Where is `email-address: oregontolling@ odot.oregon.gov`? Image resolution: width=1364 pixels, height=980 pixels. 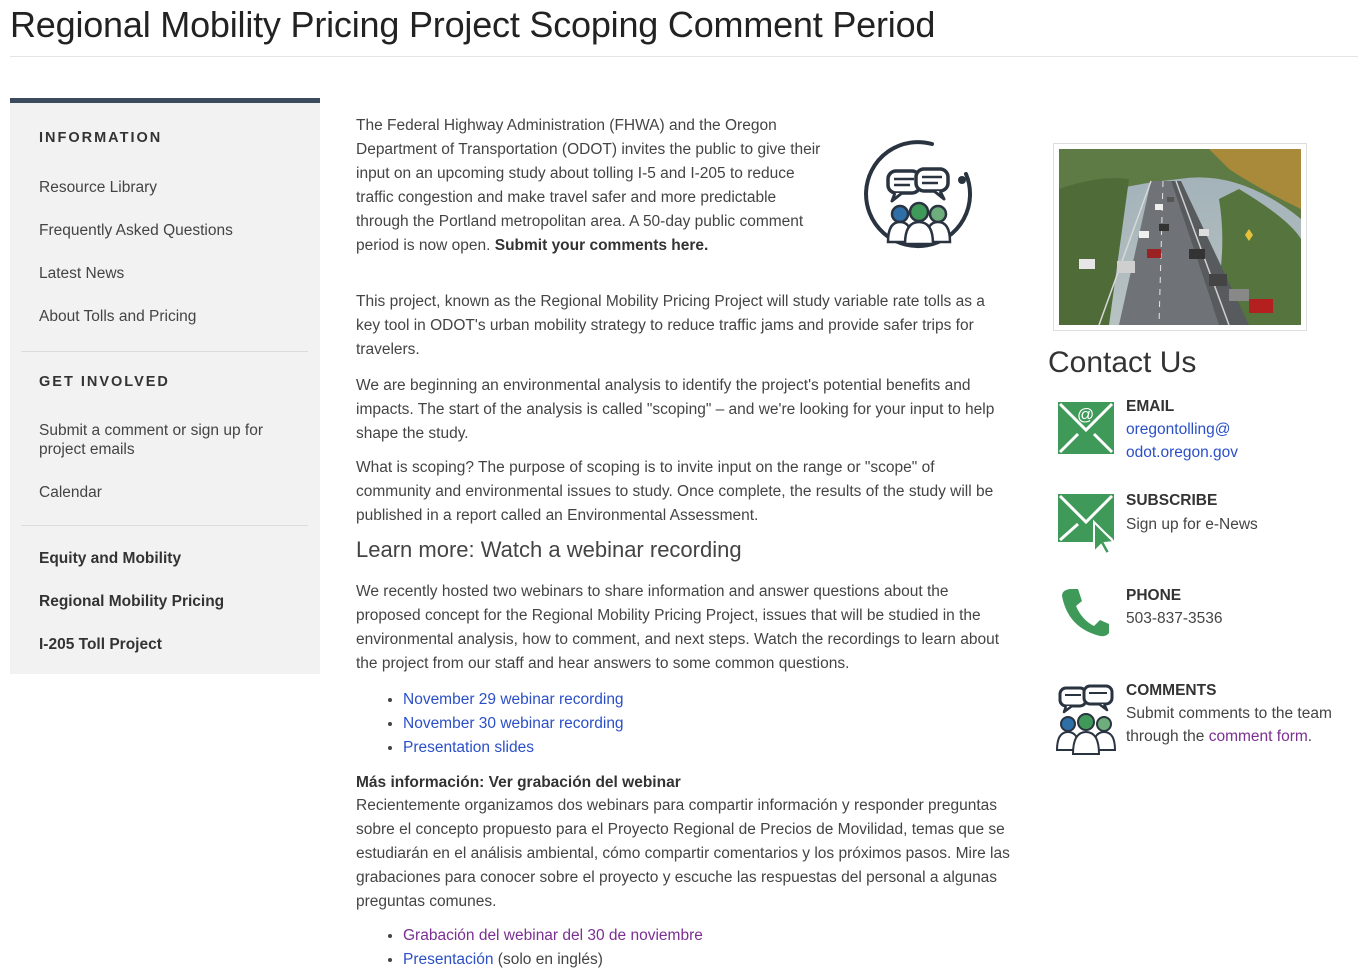 email-address: oregontolling@ odot.oregon.gov is located at coordinates (1241, 441).